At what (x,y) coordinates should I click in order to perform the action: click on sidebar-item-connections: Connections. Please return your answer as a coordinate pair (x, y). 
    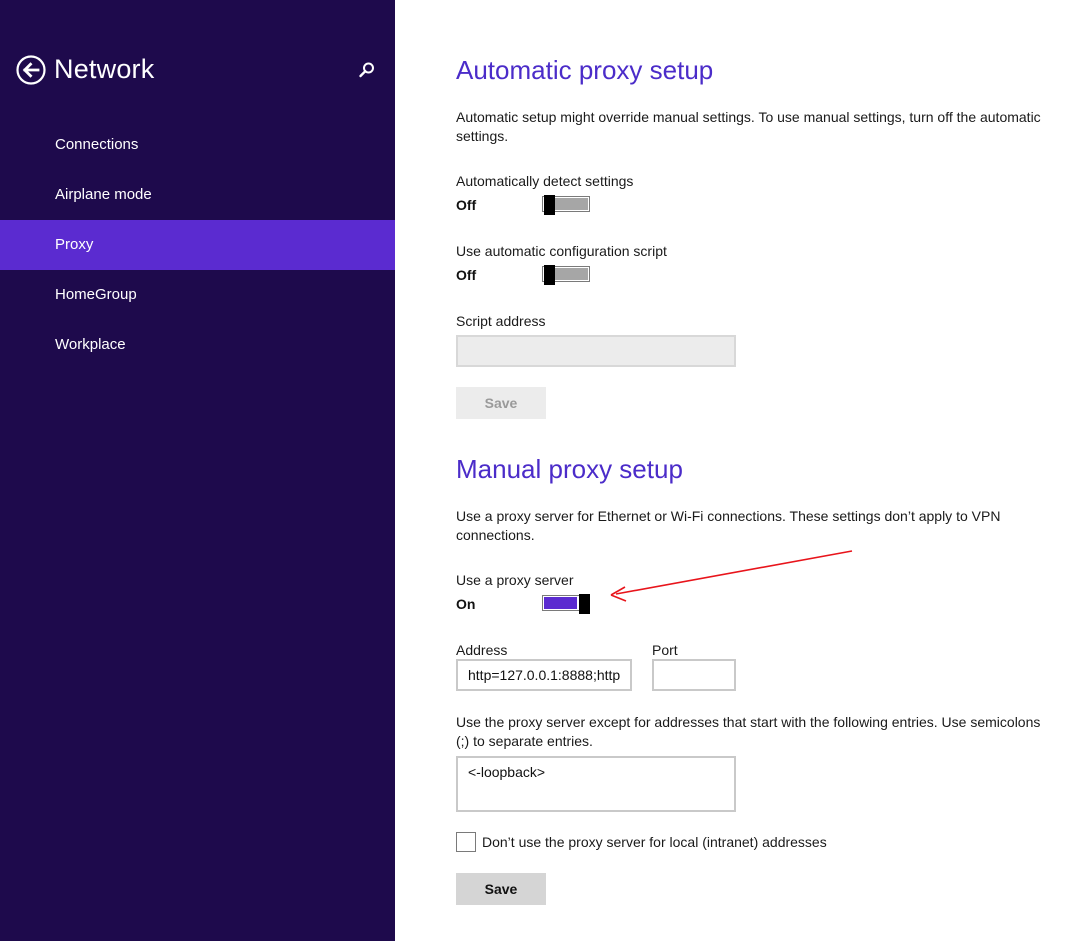
    Looking at the image, I should click on (197, 145).